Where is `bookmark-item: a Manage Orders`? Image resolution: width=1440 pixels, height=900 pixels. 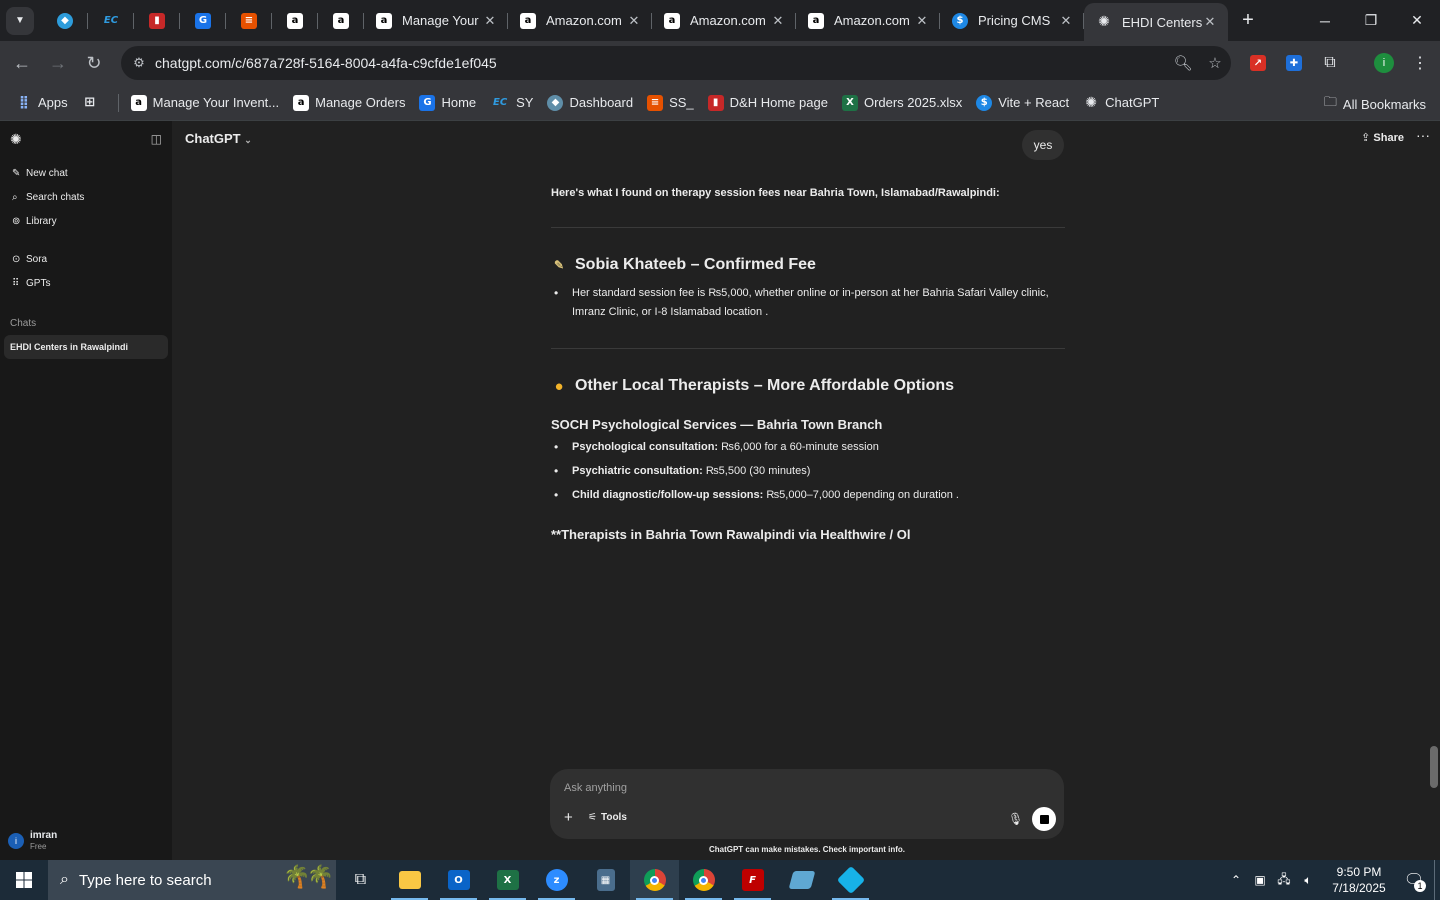
bookmark-item: a Manage Orders is located at coordinates (349, 102).